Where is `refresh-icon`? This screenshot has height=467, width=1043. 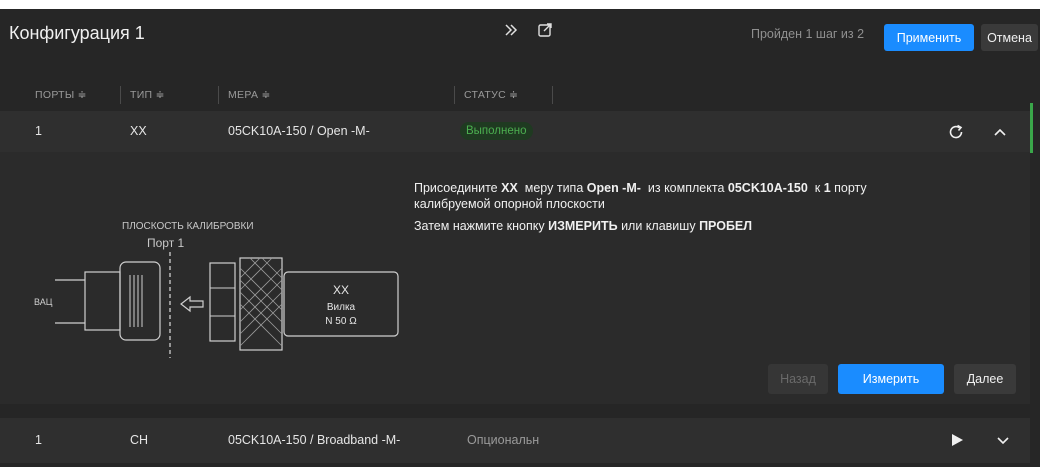 refresh-icon is located at coordinates (956, 133).